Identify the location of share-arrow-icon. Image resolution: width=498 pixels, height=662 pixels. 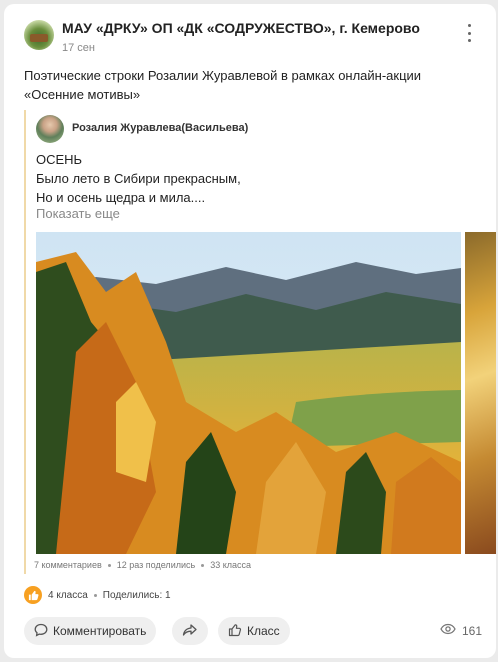
(190, 631).